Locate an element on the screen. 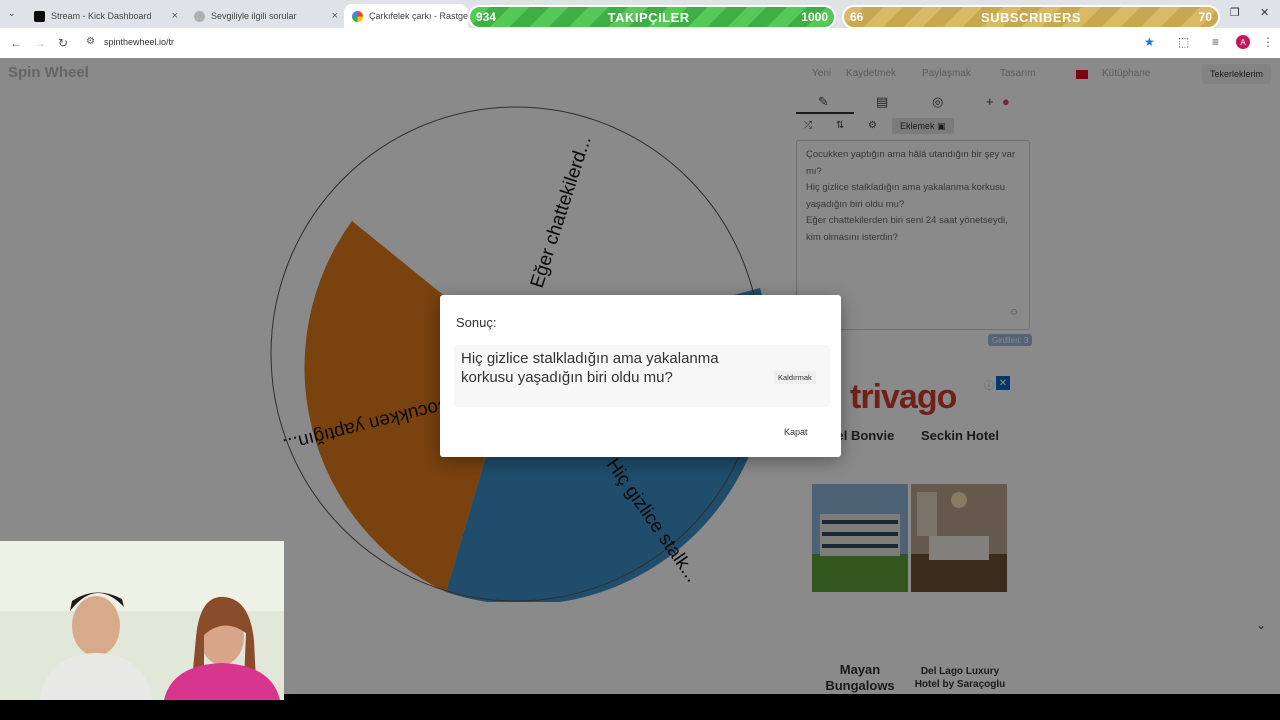 This screenshot has height=720, width=1280. close-button: Kapat is located at coordinates (796, 432).